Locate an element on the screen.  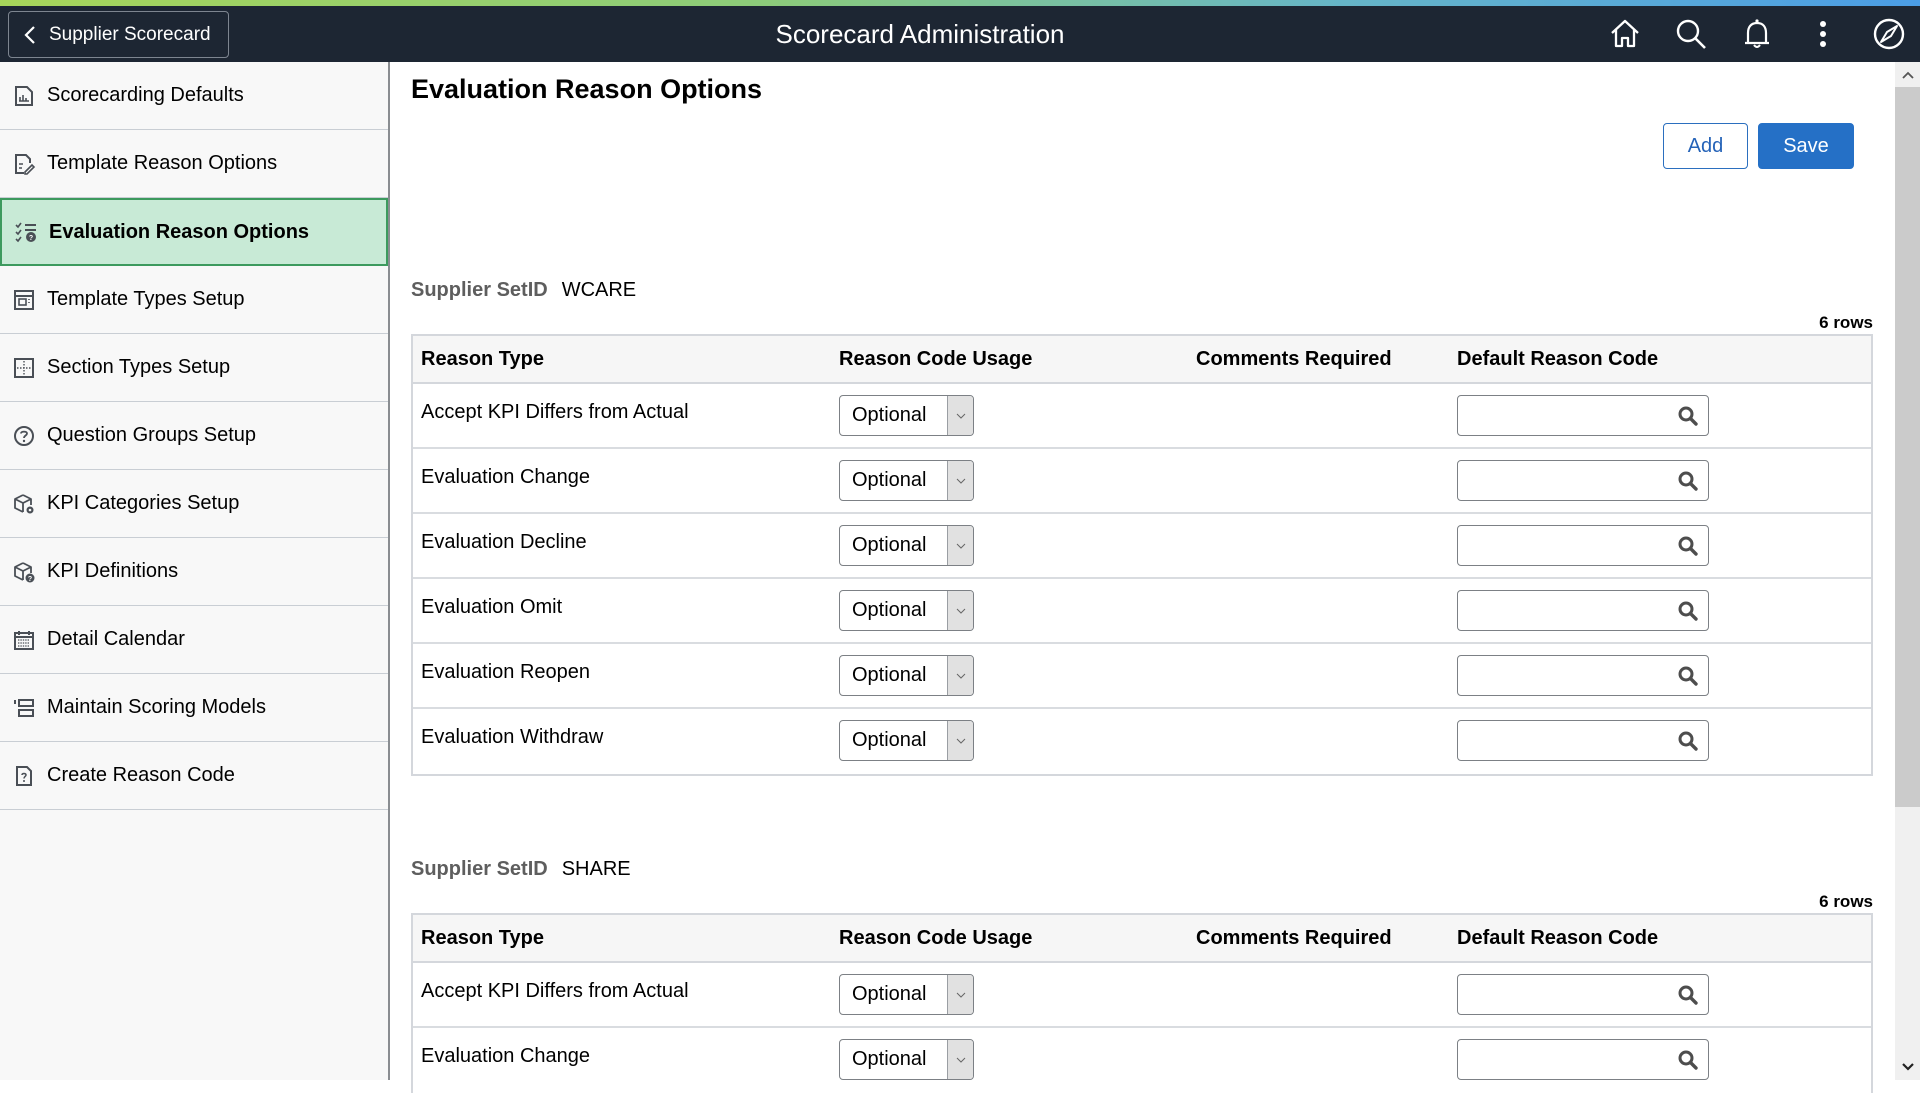
sidebar-item-scorecarding-defaults: Scorecarding Defaults is located at coordinates (194, 96).